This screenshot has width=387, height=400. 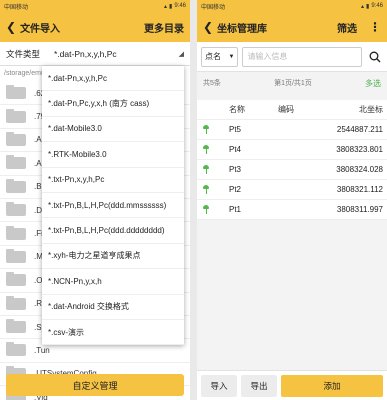 I want to click on pager: 共5条 第1页/共1页 多选, so click(x=292, y=83).